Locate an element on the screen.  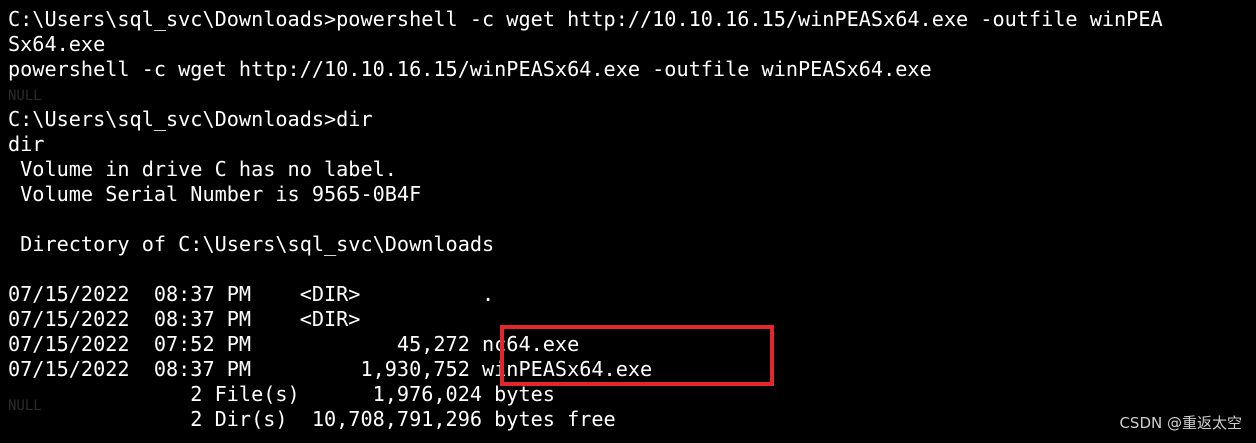
directory-header-line: Directory of C:\Users\sql_svc\Downloads is located at coordinates (251, 244).